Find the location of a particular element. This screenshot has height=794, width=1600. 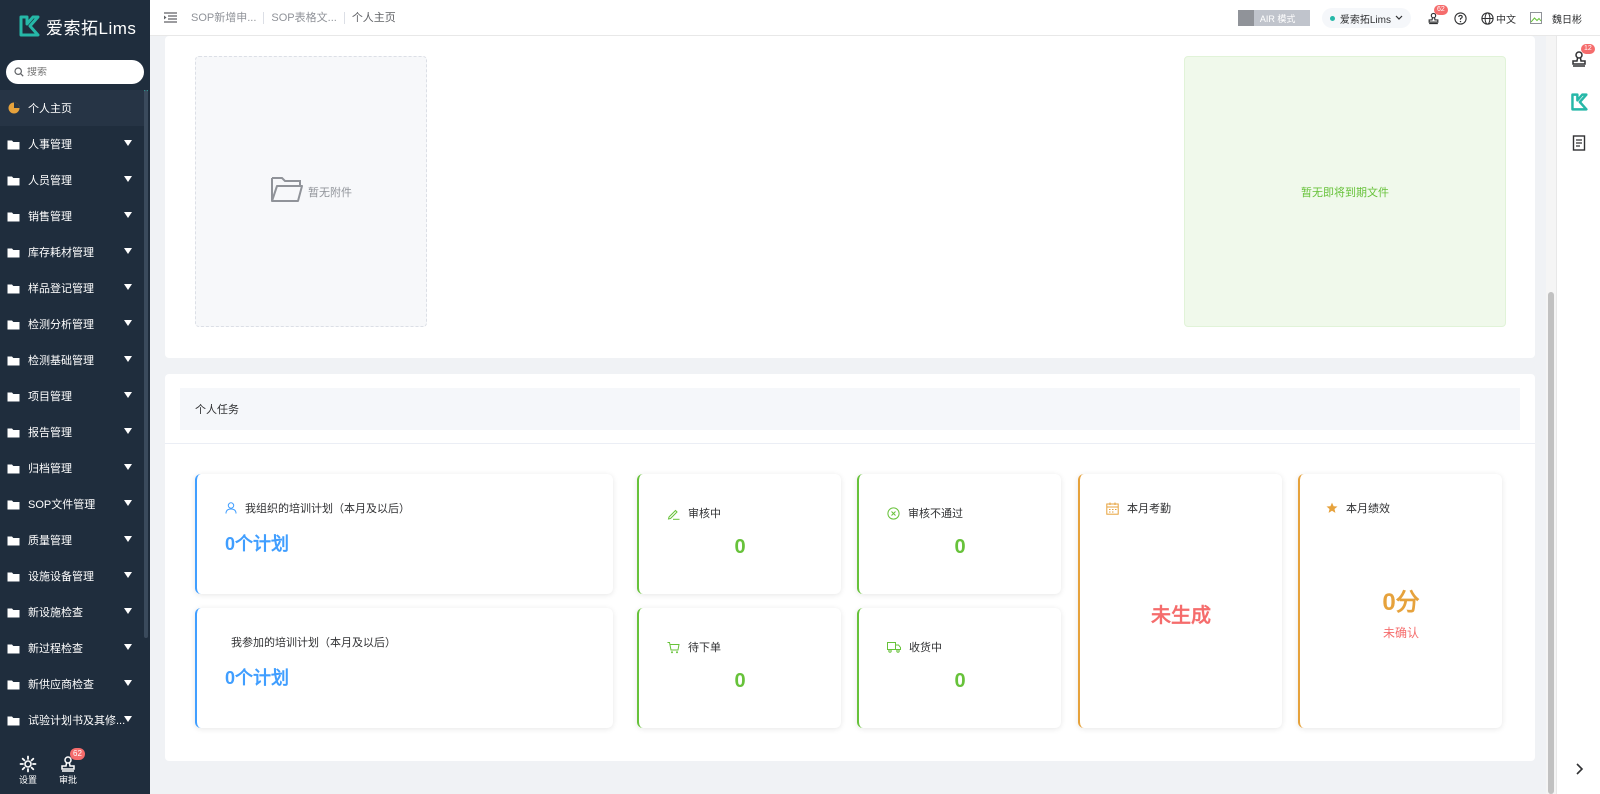

sidebar-item-label: 销售管理 is located at coordinates (50, 217).